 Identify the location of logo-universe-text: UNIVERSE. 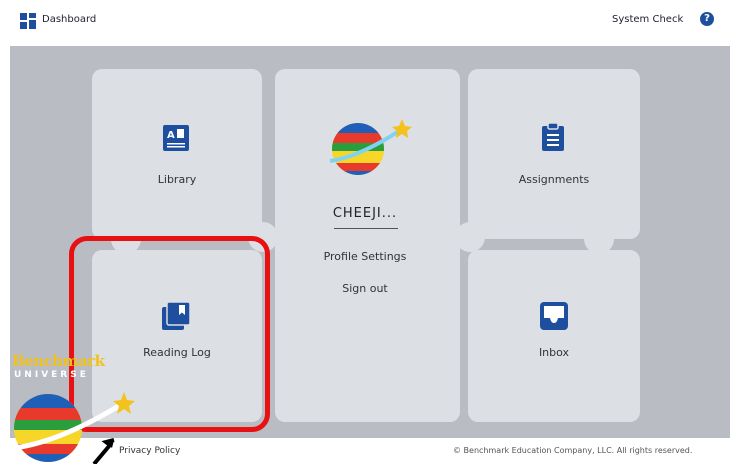
(51, 375).